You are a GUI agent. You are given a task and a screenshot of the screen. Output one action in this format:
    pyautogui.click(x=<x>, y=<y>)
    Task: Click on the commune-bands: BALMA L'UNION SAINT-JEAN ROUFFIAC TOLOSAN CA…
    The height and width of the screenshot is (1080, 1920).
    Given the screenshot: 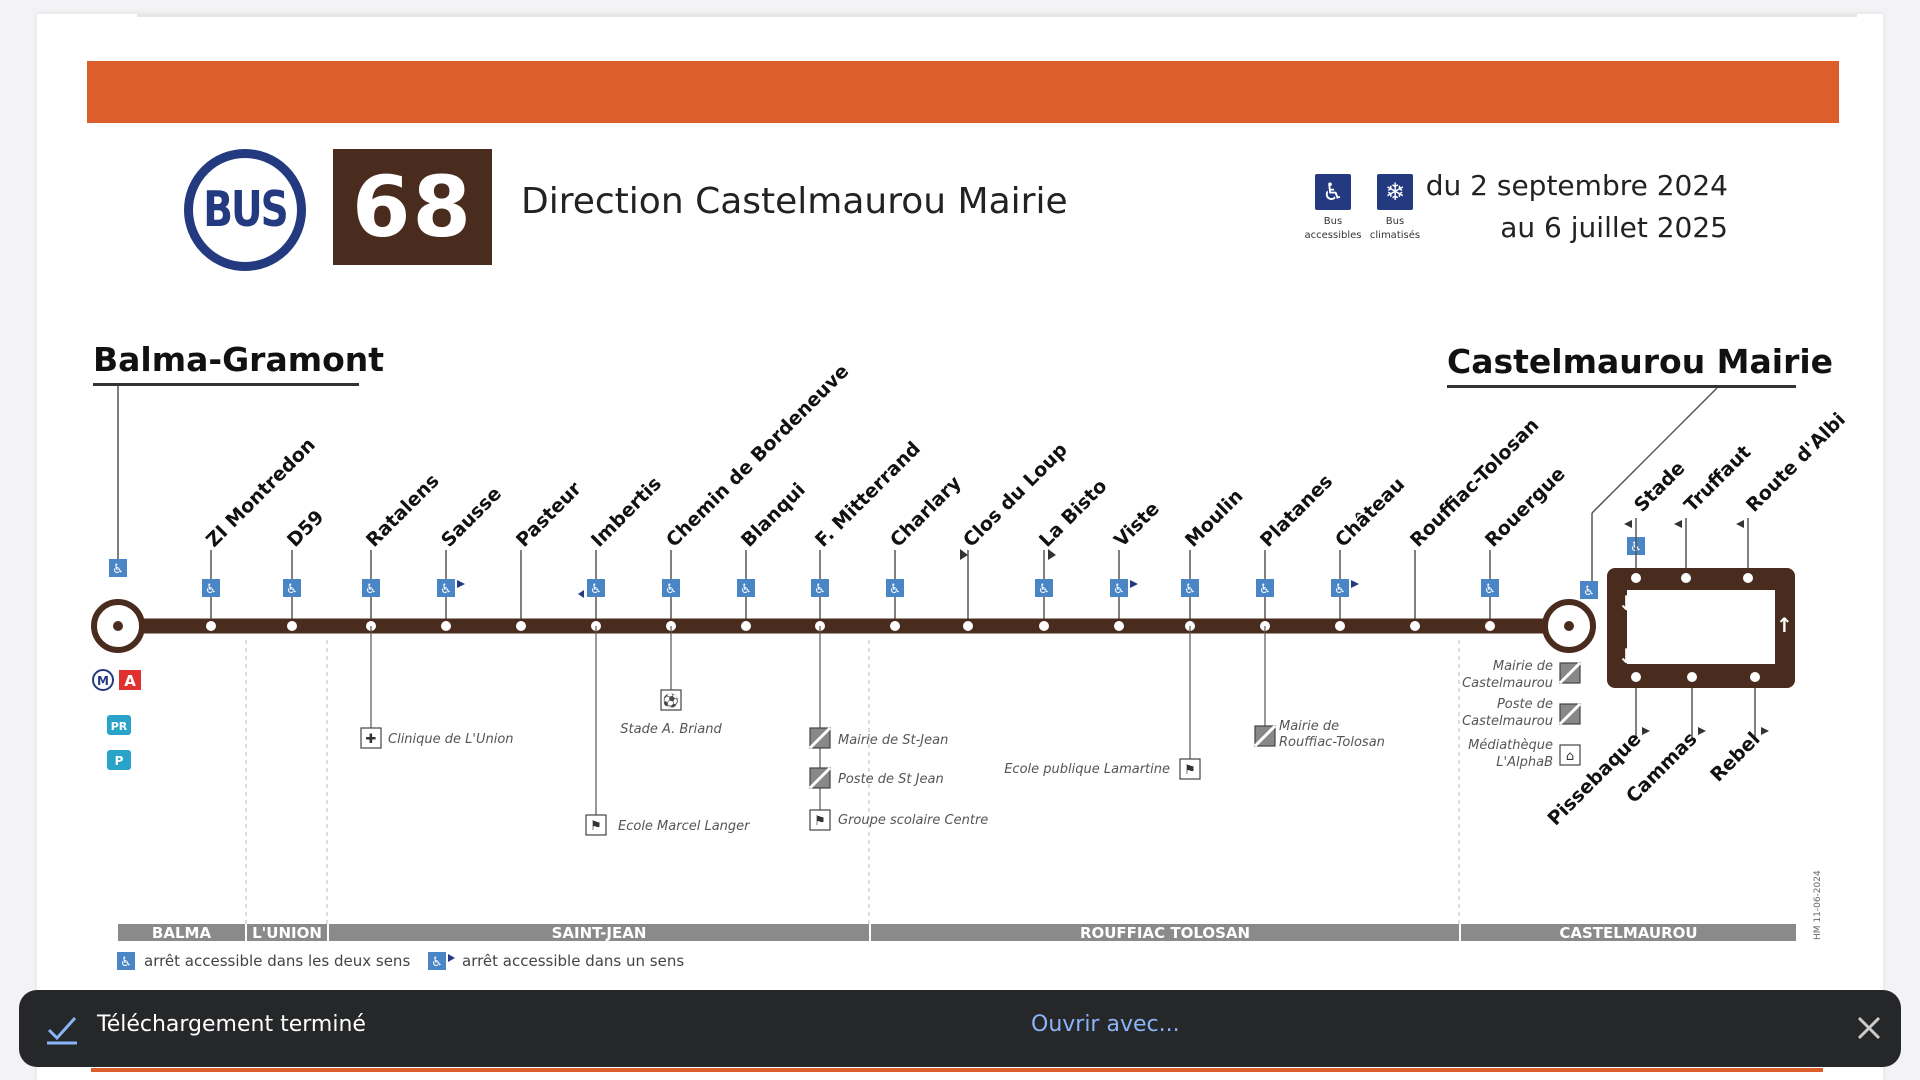 What is the action you would take?
    pyautogui.click(x=957, y=933)
    